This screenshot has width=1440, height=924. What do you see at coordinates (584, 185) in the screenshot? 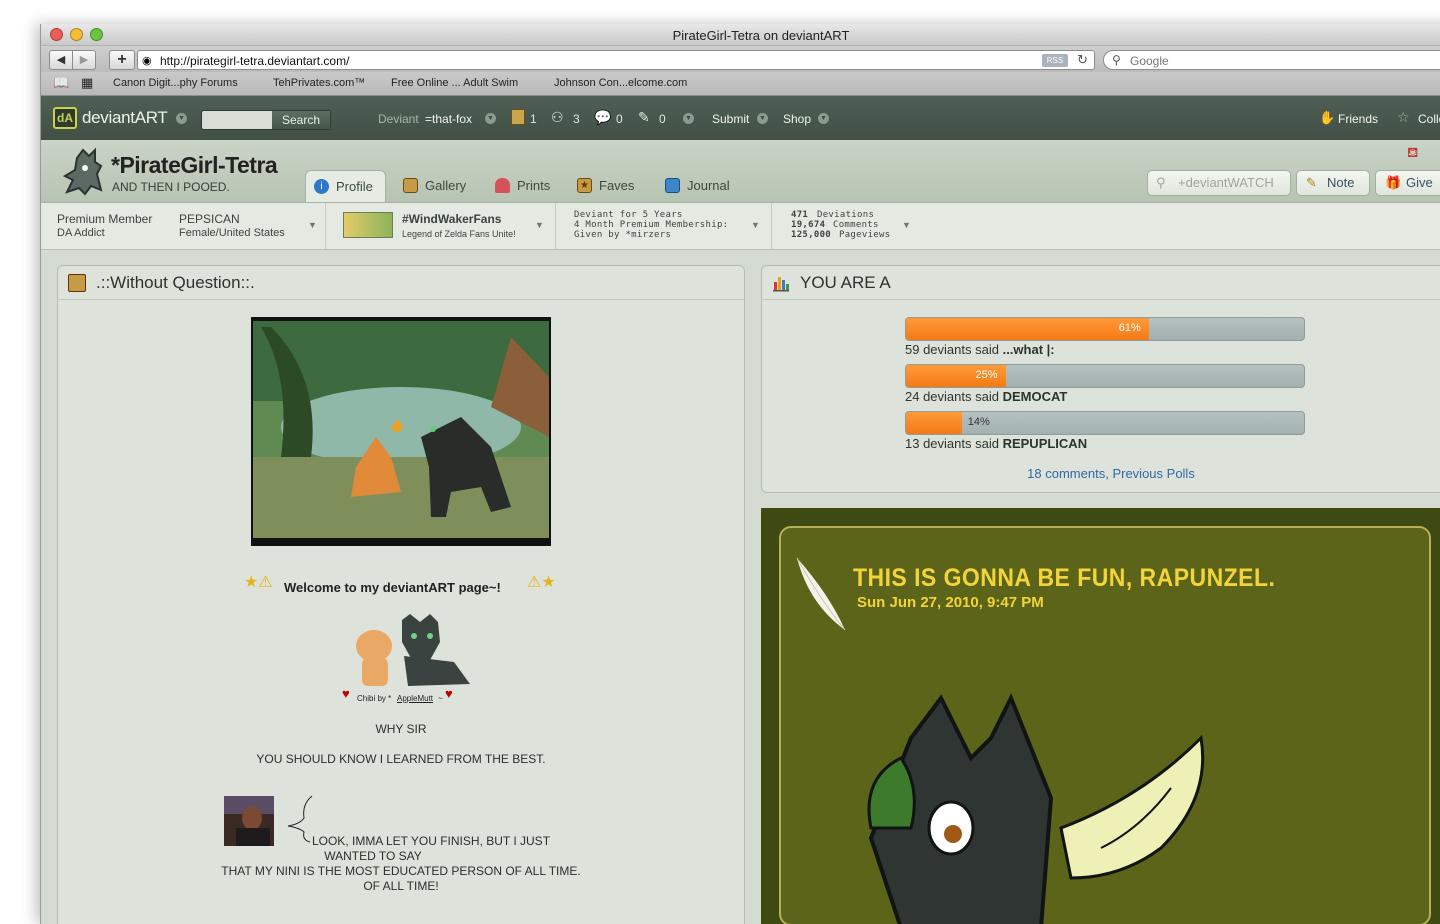
I see `faves-star-frame-icon: ★` at bounding box center [584, 185].